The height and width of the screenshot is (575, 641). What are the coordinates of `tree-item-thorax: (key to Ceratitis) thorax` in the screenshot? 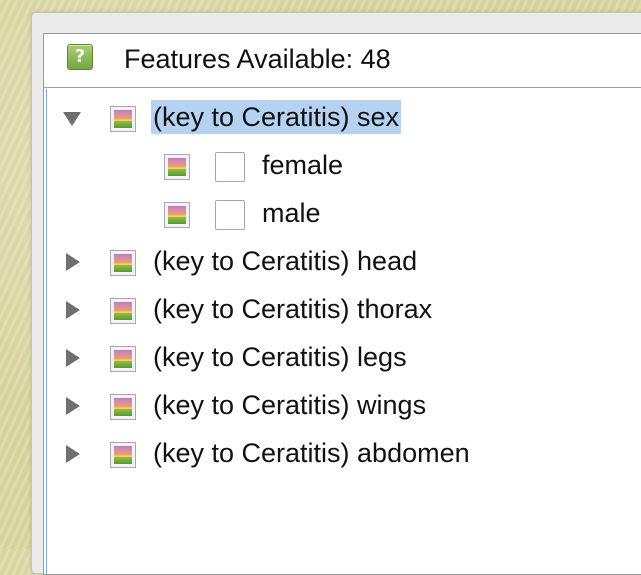 It's located at (344, 310).